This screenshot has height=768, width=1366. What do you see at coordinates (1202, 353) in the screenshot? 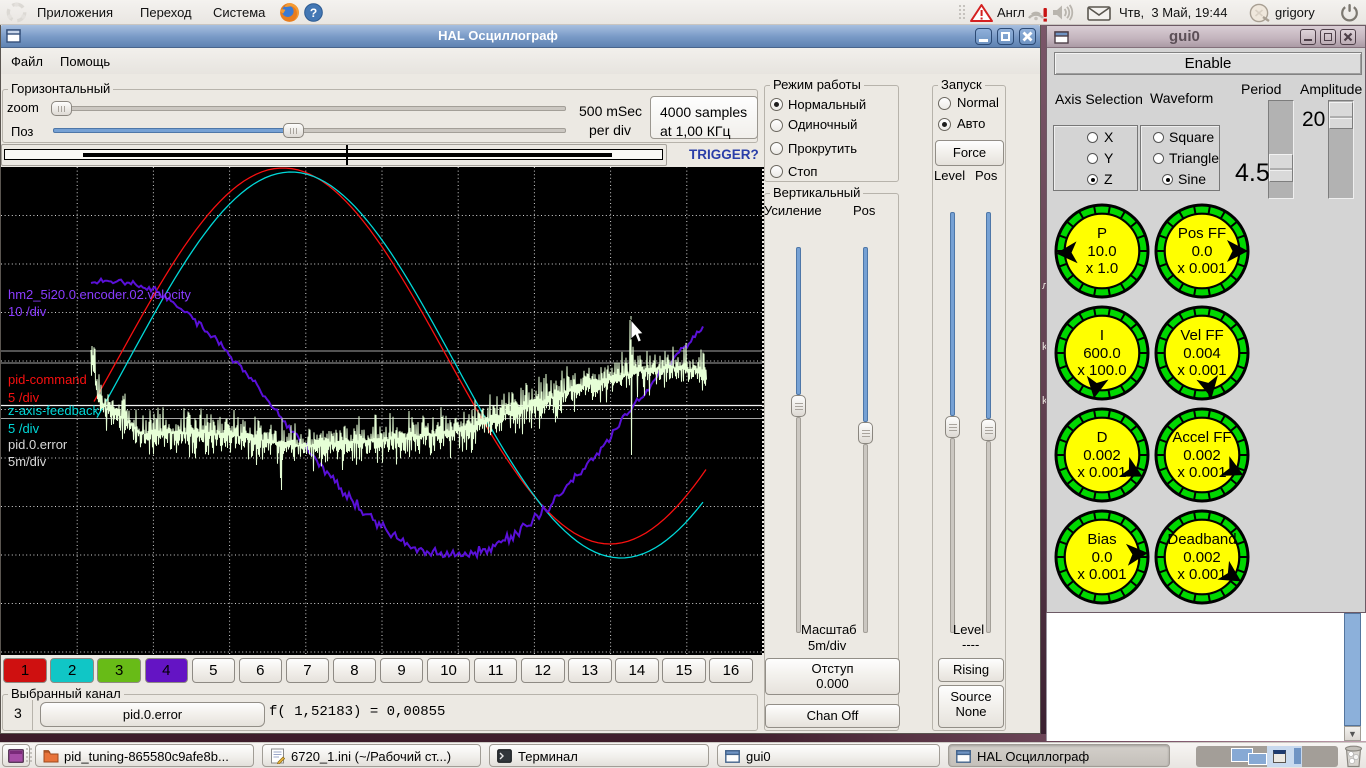
I see `svg-text: 0.004` at bounding box center [1202, 353].